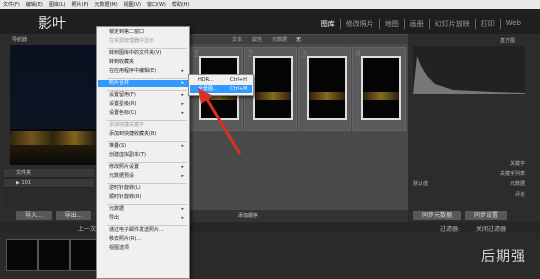 This screenshot has width=540, height=279. Describe the element at coordinates (132, 4) in the screenshot. I see `menu-item: 视图(V)` at that location.